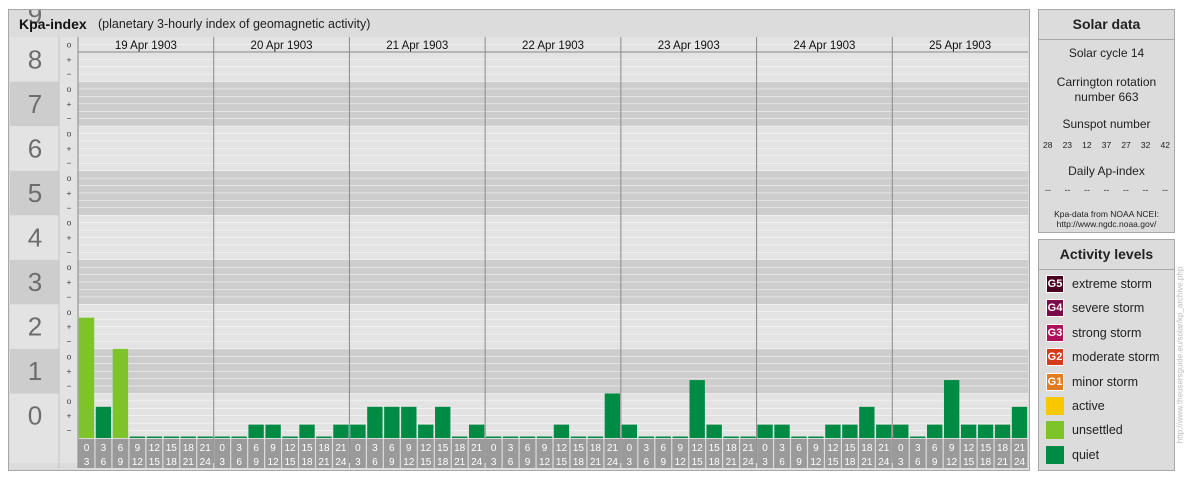  What do you see at coordinates (1116, 357) in the screenshot?
I see `activity-level-label: moderate storm` at bounding box center [1116, 357].